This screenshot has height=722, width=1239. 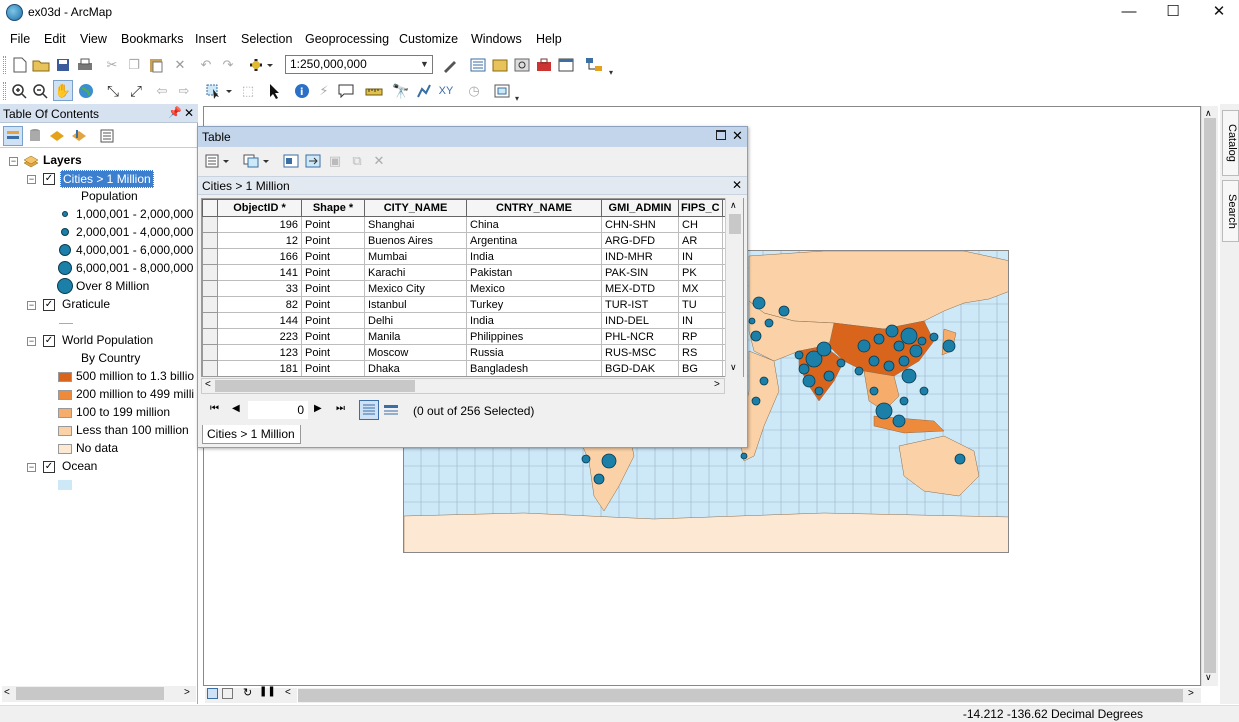 What do you see at coordinates (259, 320) in the screenshot?
I see `table-cell: 144` at bounding box center [259, 320].